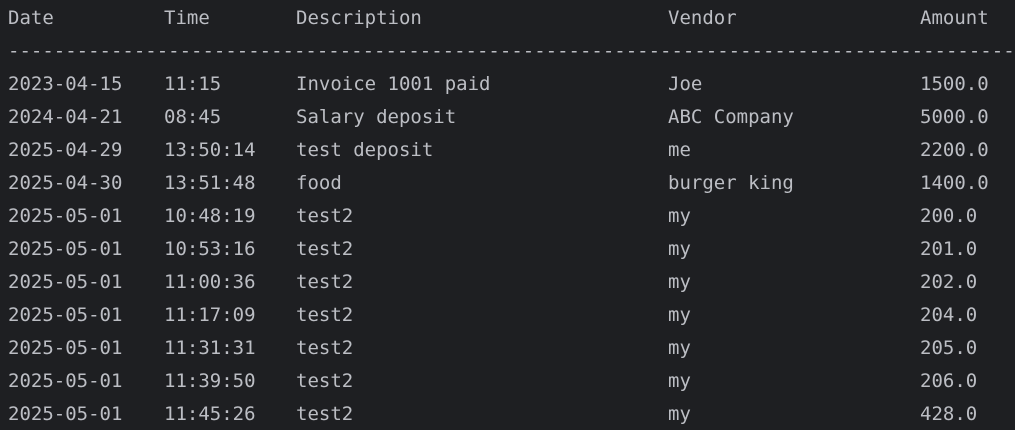  I want to click on header-vendor: Vendor, so click(702, 18).